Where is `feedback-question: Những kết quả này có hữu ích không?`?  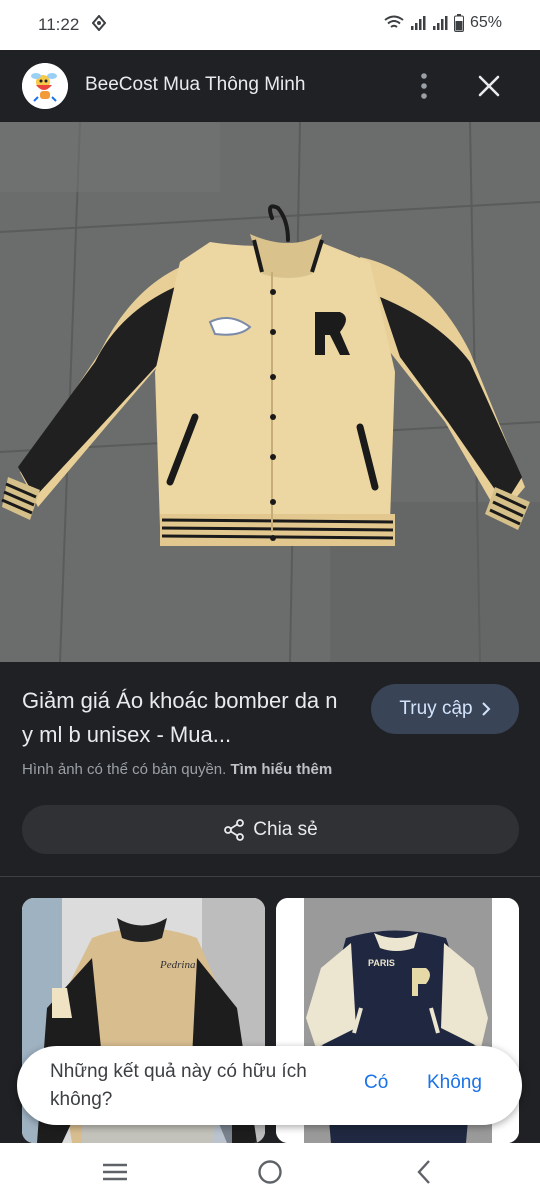
feedback-question: Những kết quả này có hữu ích không? is located at coordinates (178, 1085).